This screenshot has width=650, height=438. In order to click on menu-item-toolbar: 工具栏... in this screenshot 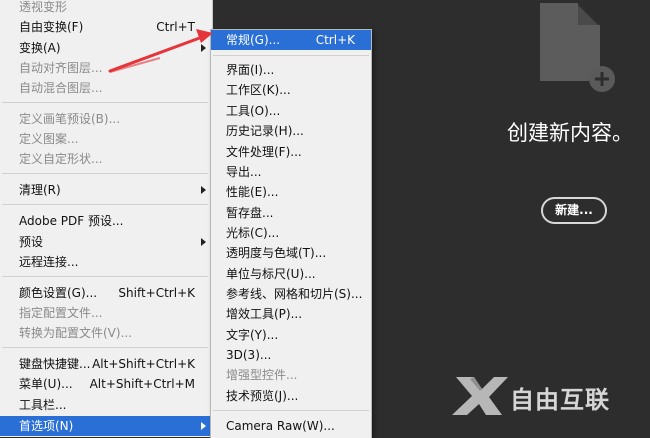, I will do `click(106, 405)`.